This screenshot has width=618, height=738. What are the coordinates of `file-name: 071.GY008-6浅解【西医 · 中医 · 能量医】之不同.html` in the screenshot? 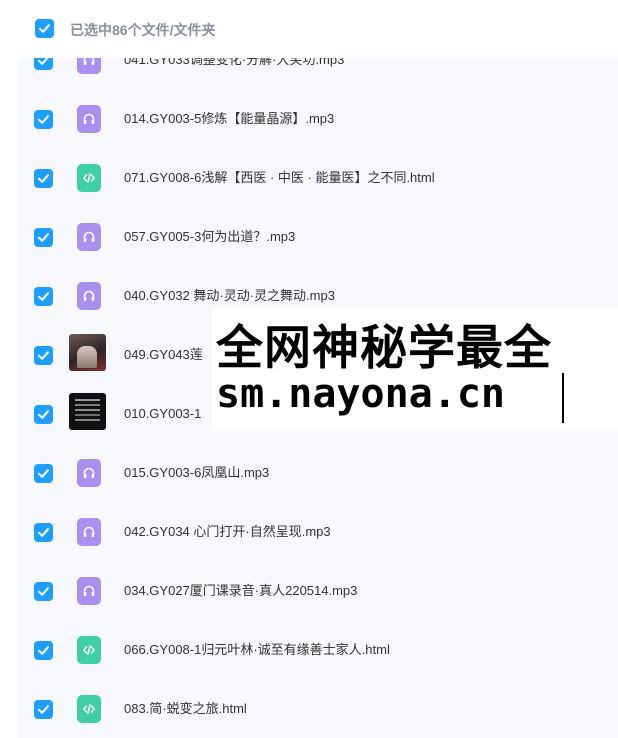 It's located at (279, 177).